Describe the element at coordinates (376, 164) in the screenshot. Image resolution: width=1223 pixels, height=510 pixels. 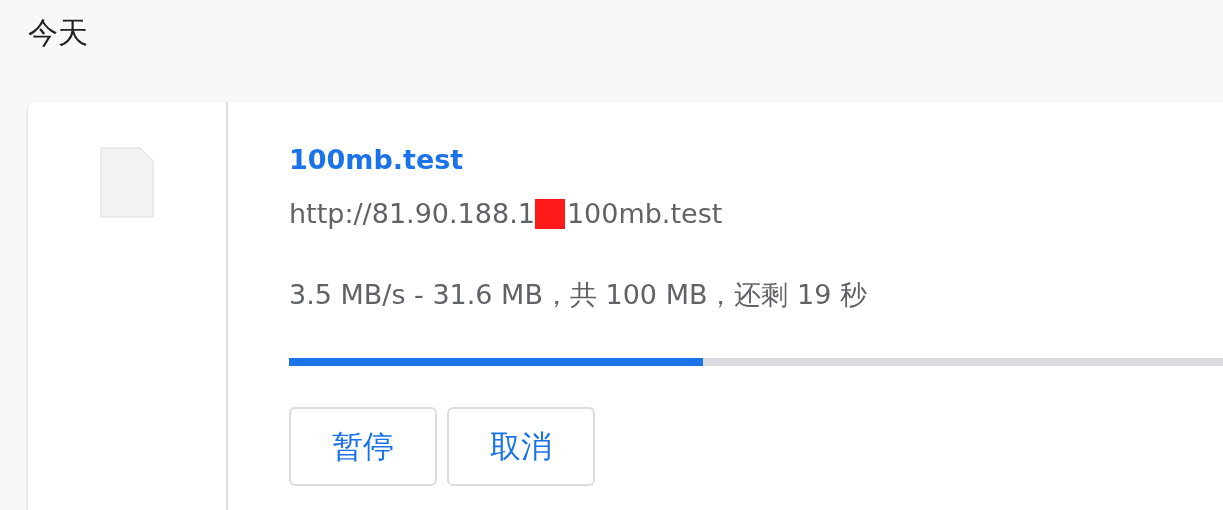
I see `file-name-link: 100mb.test` at that location.